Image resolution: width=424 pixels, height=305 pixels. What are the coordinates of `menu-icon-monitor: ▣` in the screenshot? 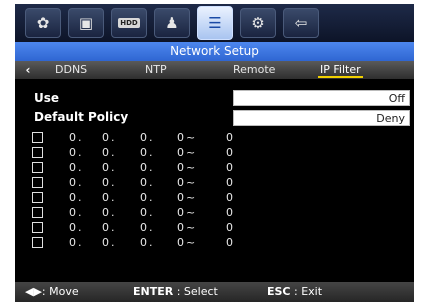 It's located at (86, 23).